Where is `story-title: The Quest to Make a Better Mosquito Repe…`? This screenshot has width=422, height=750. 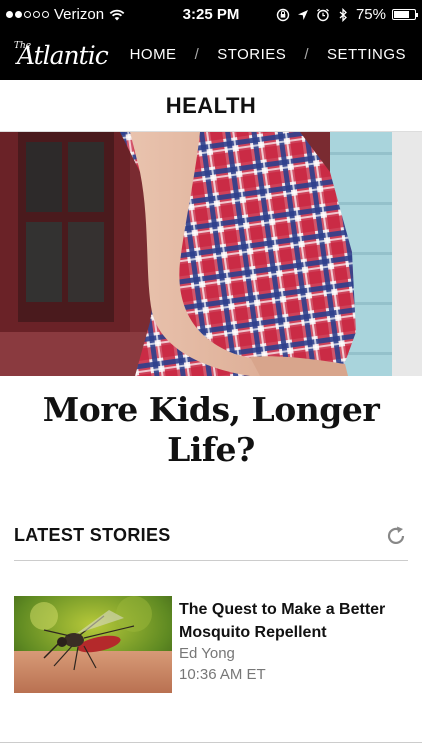 story-title: The Quest to Make a Better Mosquito Repe… is located at coordinates (293, 621).